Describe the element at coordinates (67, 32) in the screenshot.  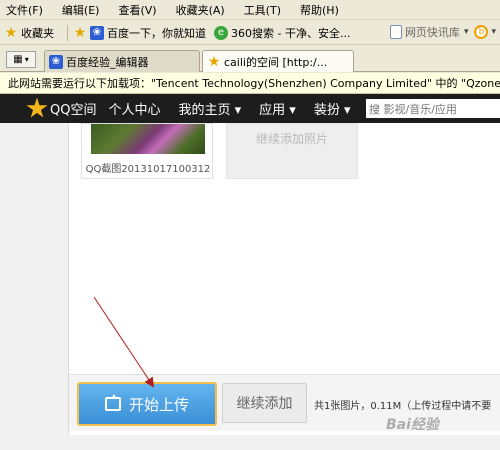
I see `favorites-separator` at that location.